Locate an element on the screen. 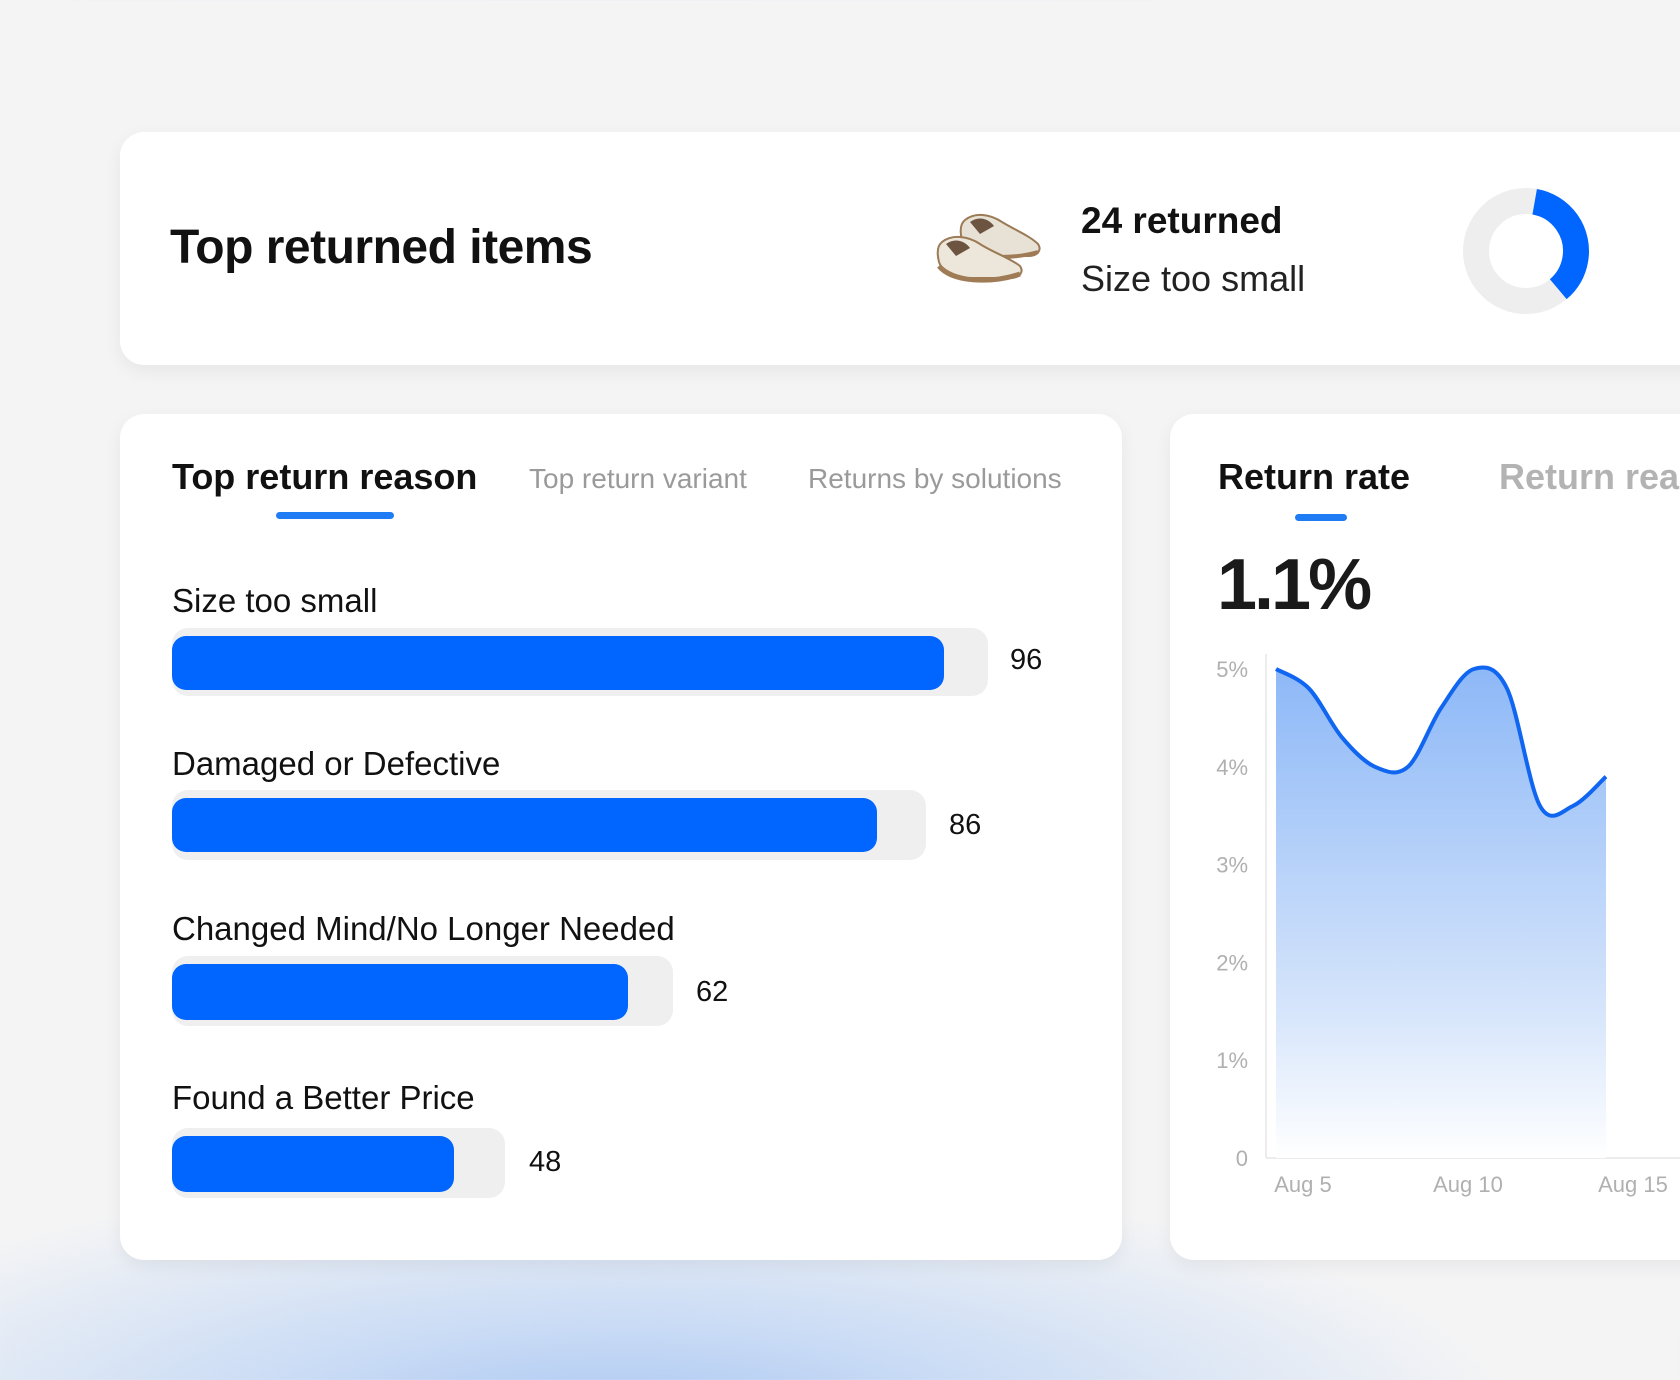 This screenshot has width=1680, height=1380. x-tick-label: Aug 10 is located at coordinates (1468, 1184).